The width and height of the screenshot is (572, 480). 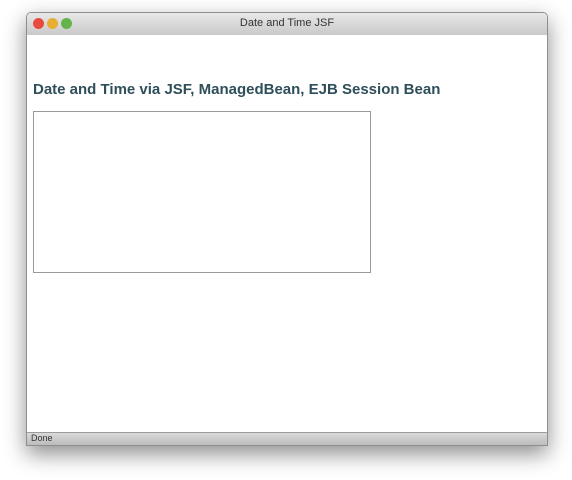 I want to click on status-text: Done, so click(x=42, y=438).